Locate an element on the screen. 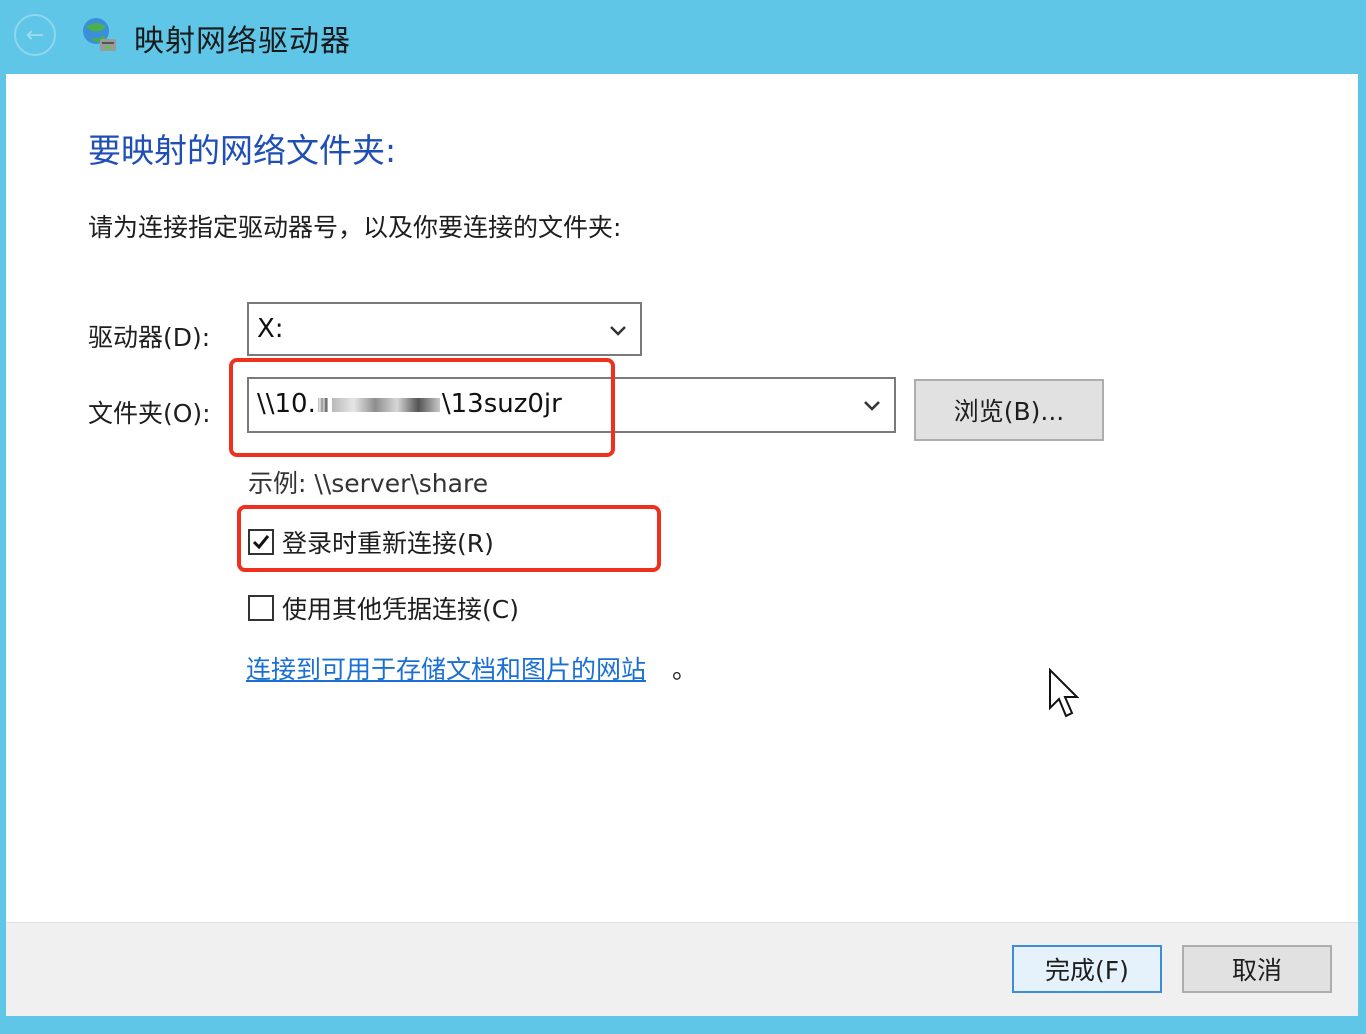 This screenshot has width=1366, height=1034. network-drive-icon is located at coordinates (99, 34).